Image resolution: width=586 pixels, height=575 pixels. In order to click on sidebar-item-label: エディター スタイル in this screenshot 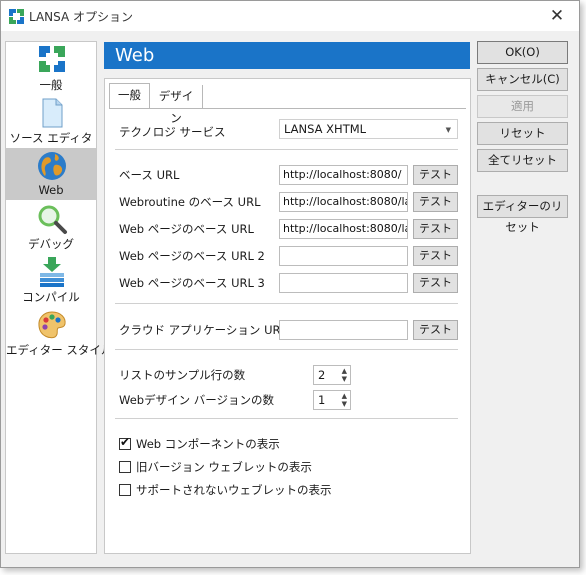, I will do `click(59, 350)`.